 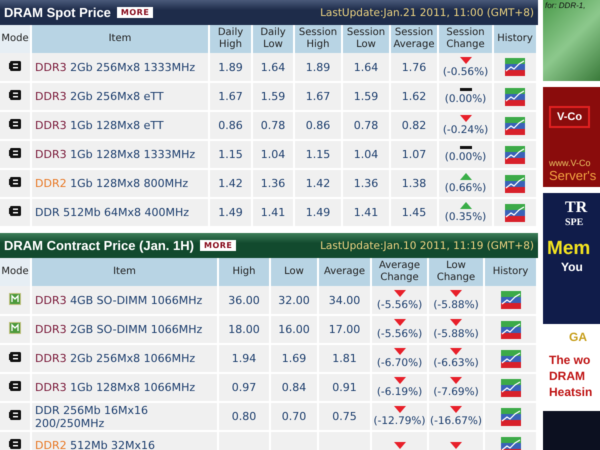 What do you see at coordinates (230, 39) in the screenshot?
I see `column-header: Daily High` at bounding box center [230, 39].